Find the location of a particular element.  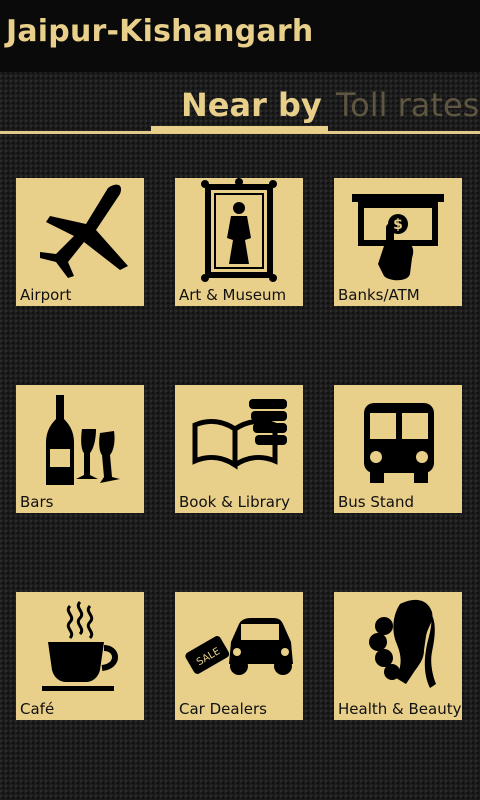

tile-cafe: Café is located at coordinates (80, 656).